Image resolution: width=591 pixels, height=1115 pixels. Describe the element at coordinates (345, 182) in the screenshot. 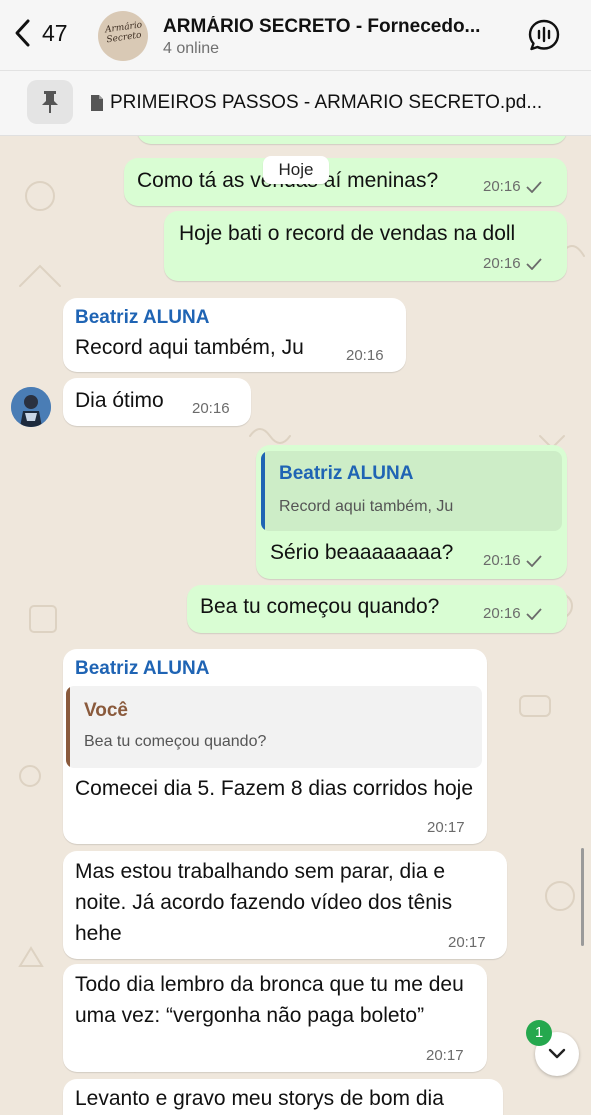

I see `message-bubble-outgoing: Como tá as vendas aí meninas? 20:16` at that location.